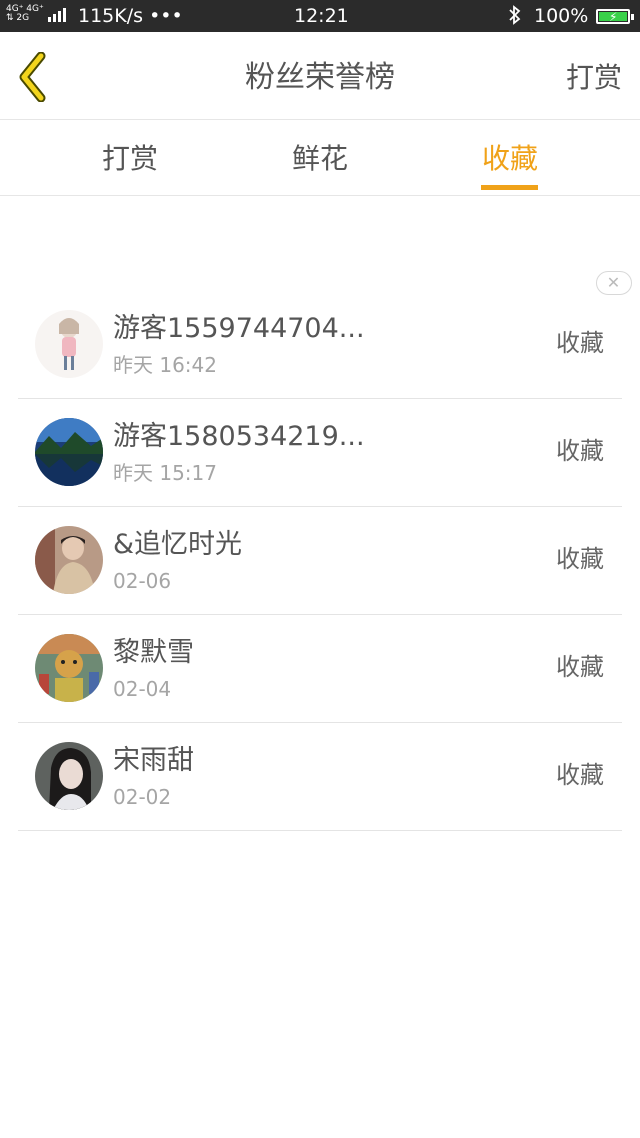  Describe the element at coordinates (142, 797) in the screenshot. I see `timestamp: 02-02` at that location.